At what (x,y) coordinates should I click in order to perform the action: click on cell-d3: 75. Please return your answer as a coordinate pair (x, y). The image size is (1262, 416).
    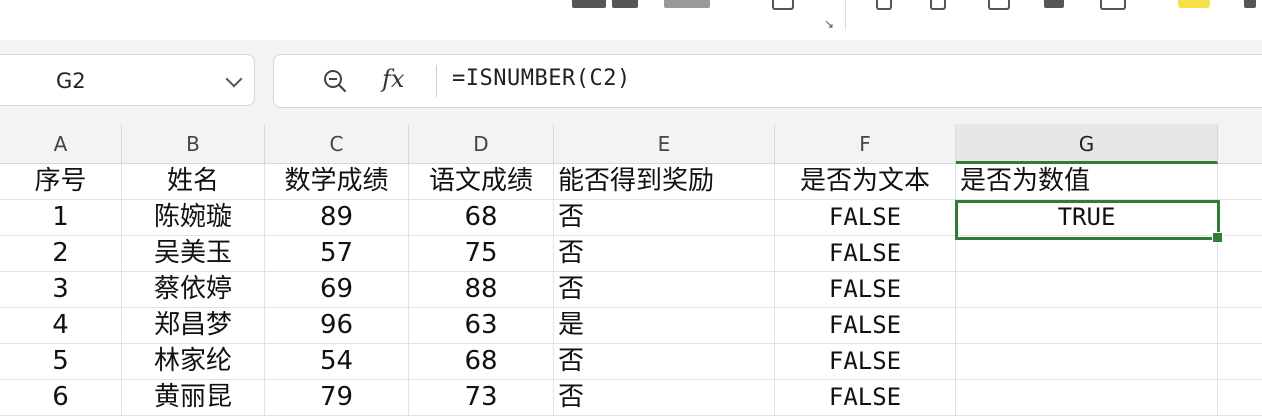
    Looking at the image, I should click on (481, 254).